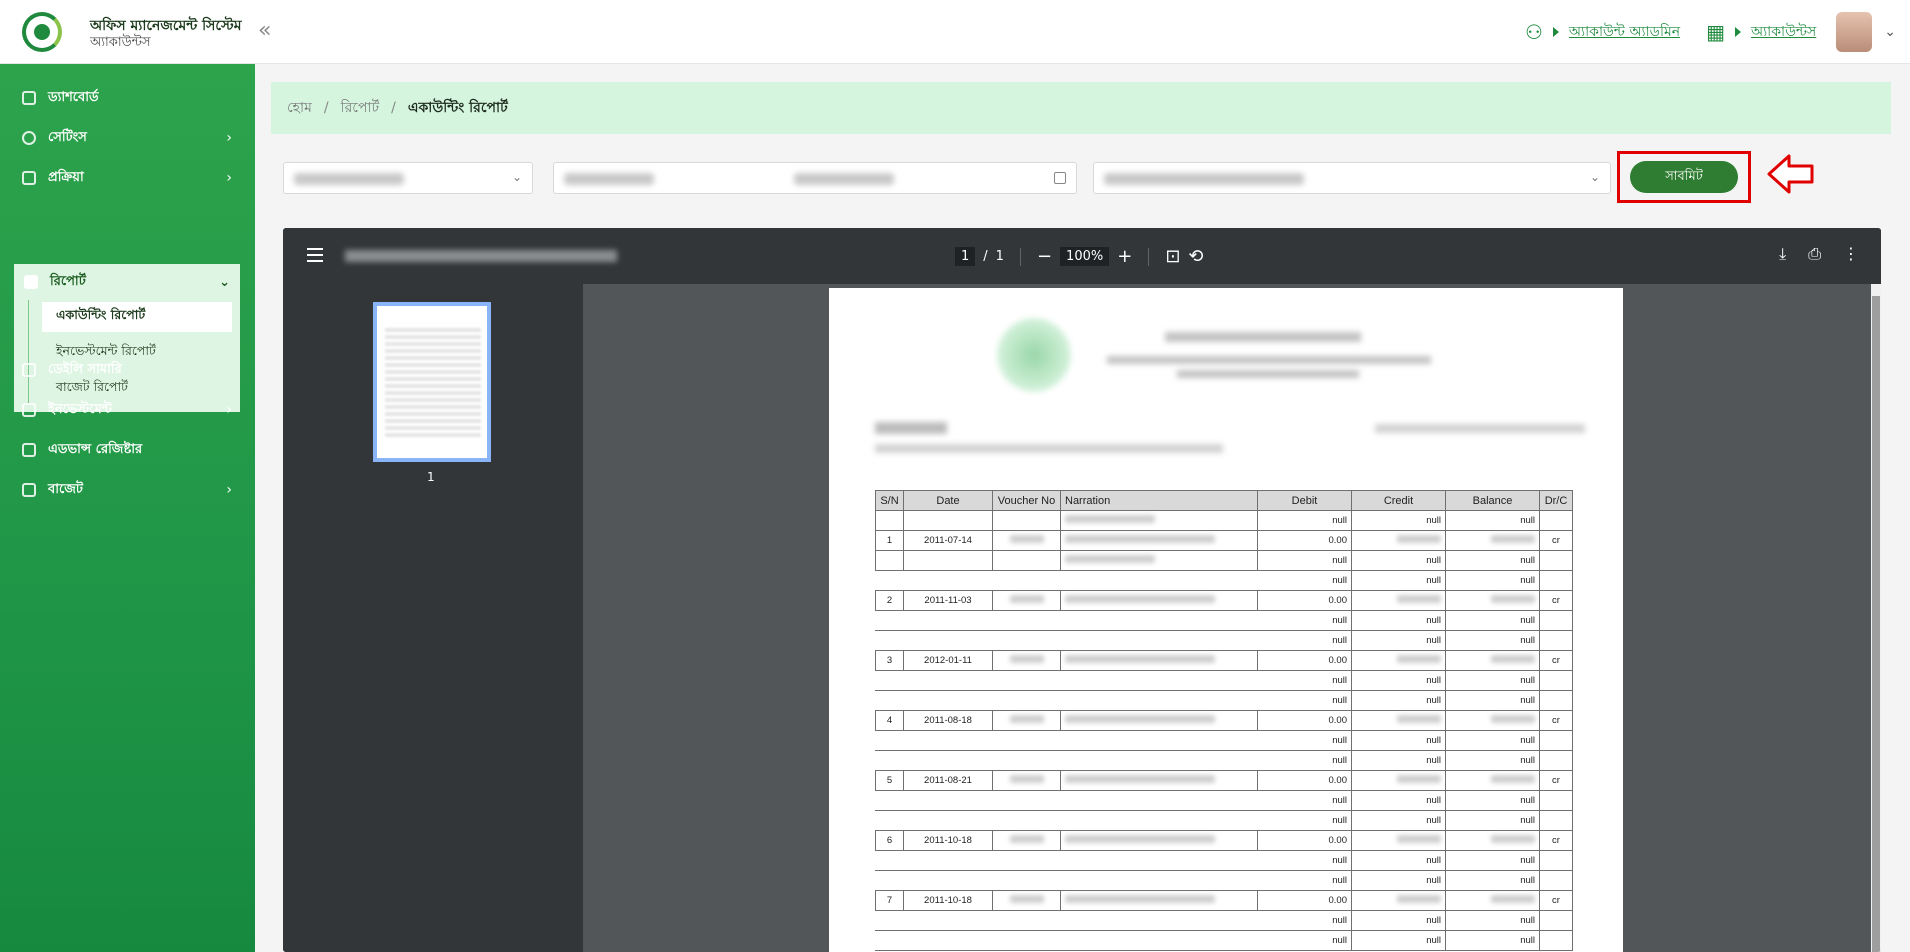 This screenshot has width=1910, height=952. Describe the element at coordinates (132, 178) in the screenshot. I see `sidebar-item-process: প্রক্রিয়া ›` at that location.